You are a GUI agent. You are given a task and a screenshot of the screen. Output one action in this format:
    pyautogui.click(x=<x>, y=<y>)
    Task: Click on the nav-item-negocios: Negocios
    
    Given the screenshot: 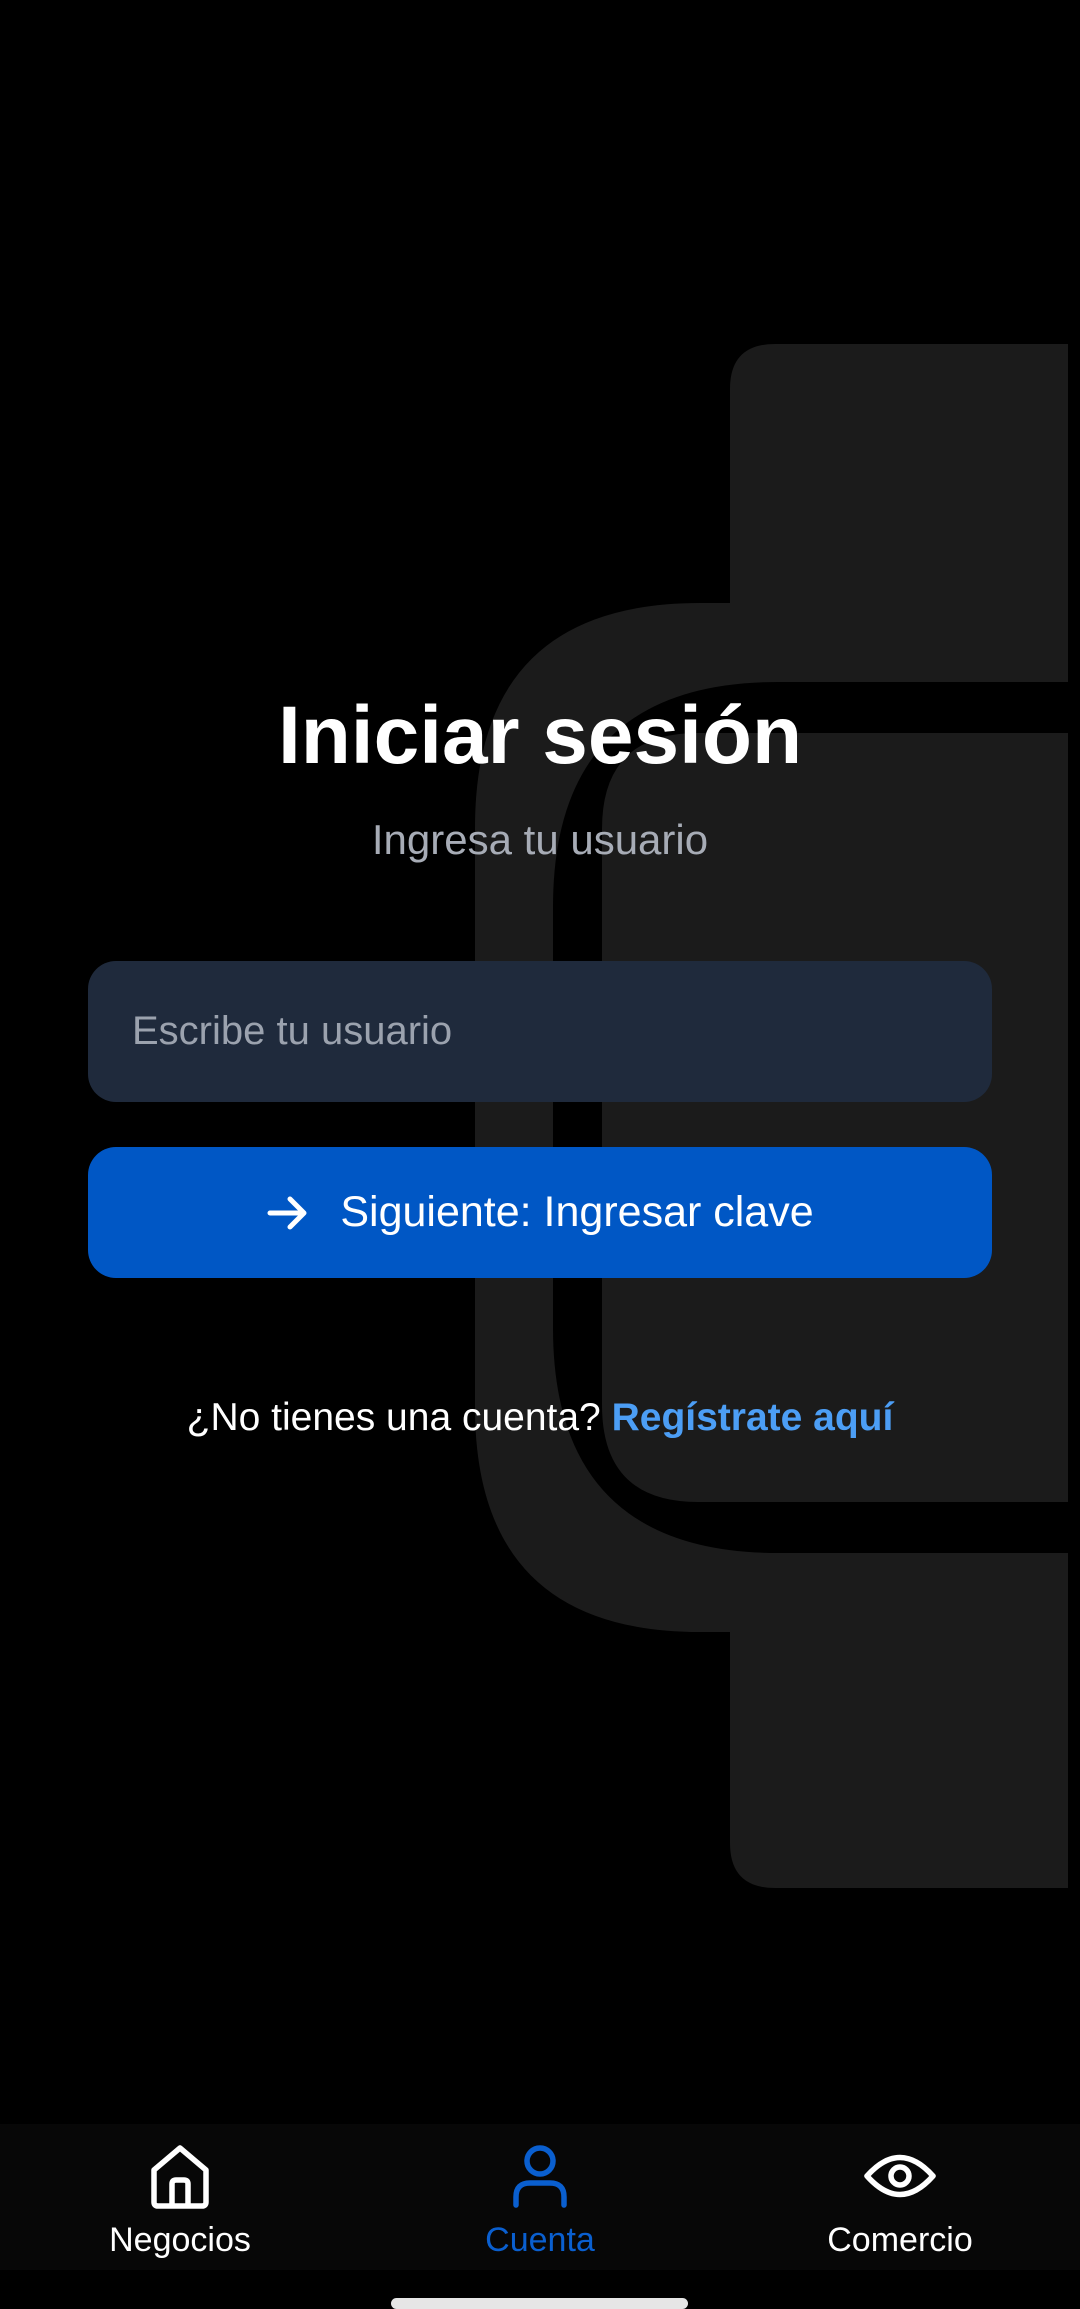 What is the action you would take?
    pyautogui.click(x=180, y=2197)
    